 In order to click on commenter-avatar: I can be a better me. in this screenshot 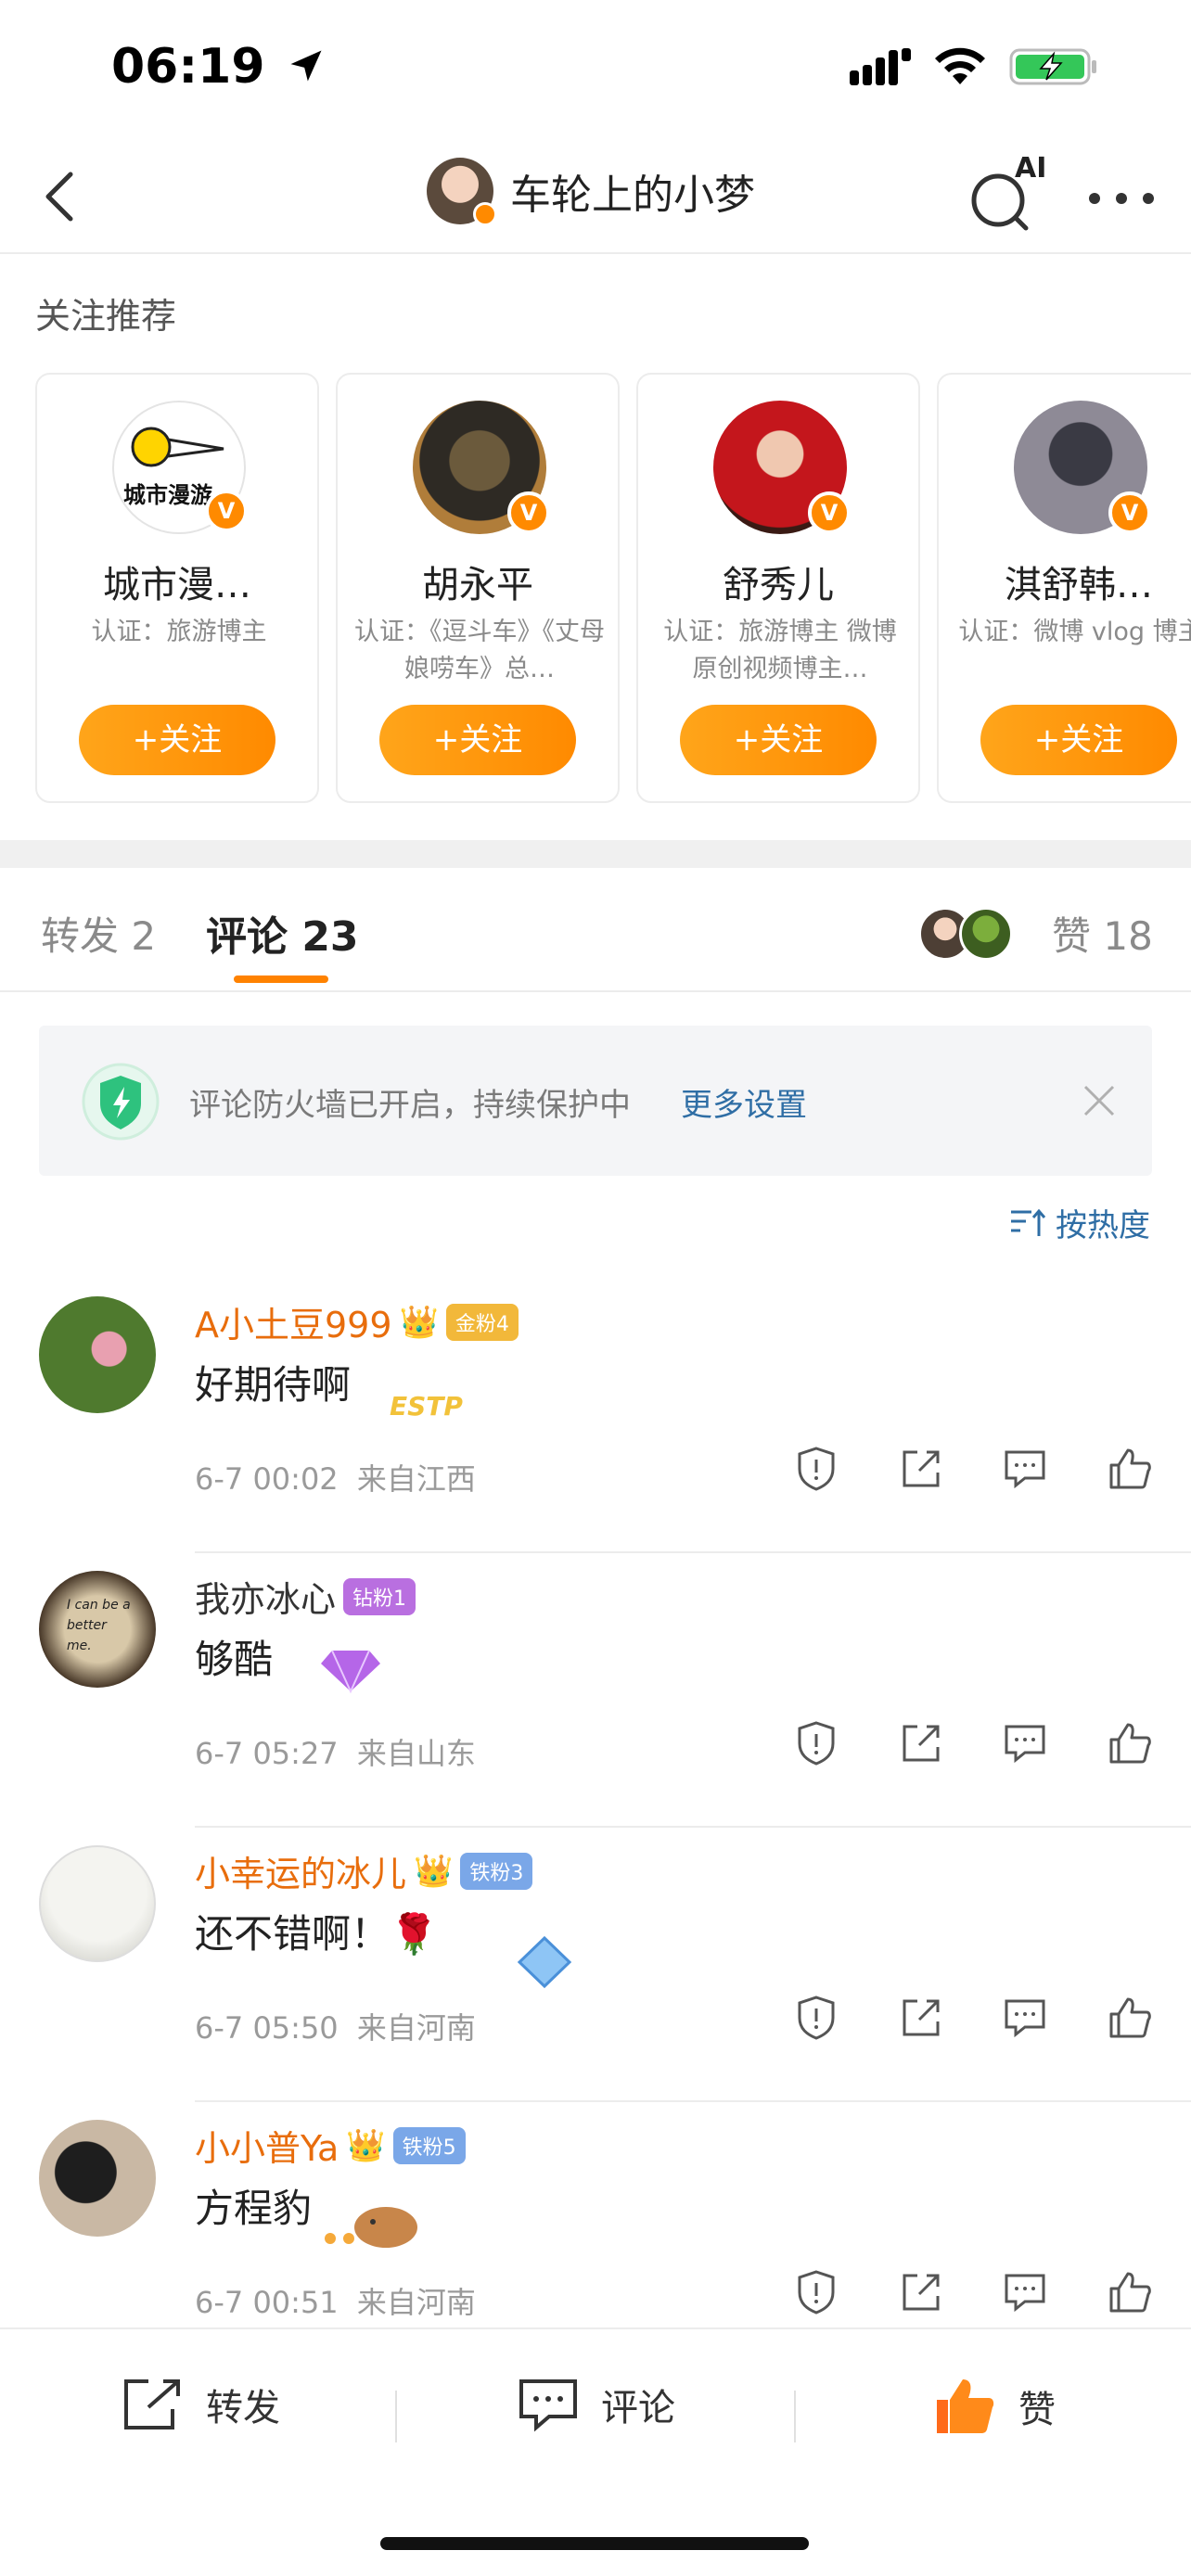, I will do `click(97, 1629)`.